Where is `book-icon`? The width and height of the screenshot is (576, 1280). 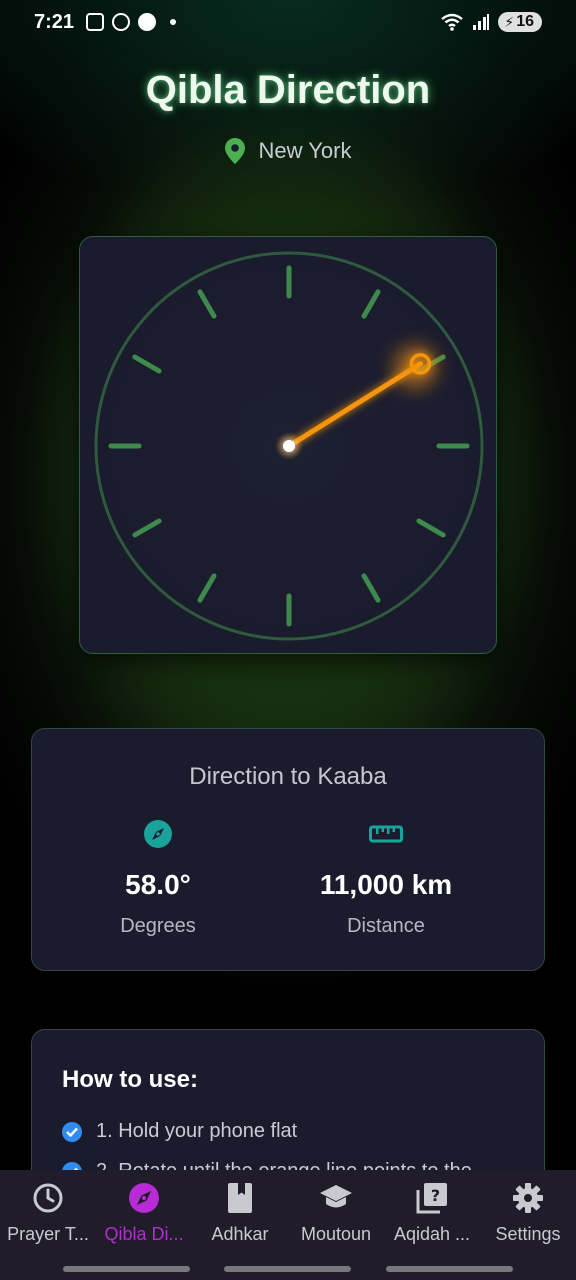
book-icon is located at coordinates (240, 1198).